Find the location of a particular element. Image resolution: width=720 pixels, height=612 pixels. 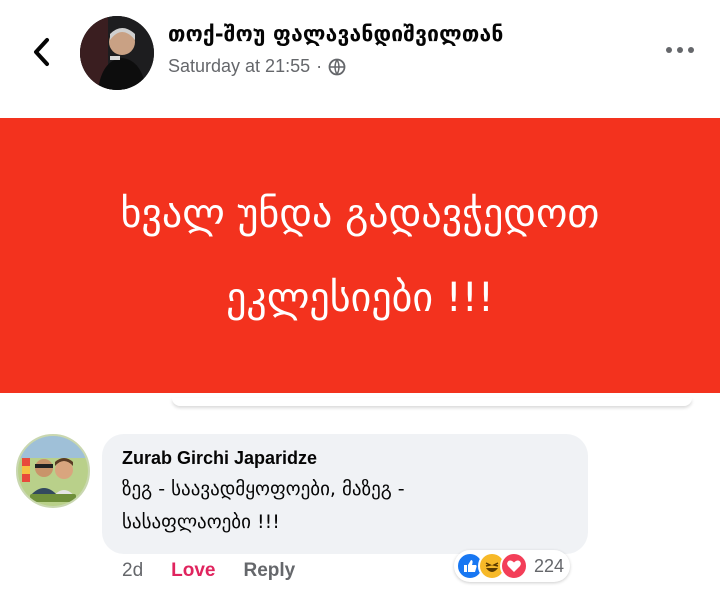

commenter-photo is located at coordinates (53, 471).